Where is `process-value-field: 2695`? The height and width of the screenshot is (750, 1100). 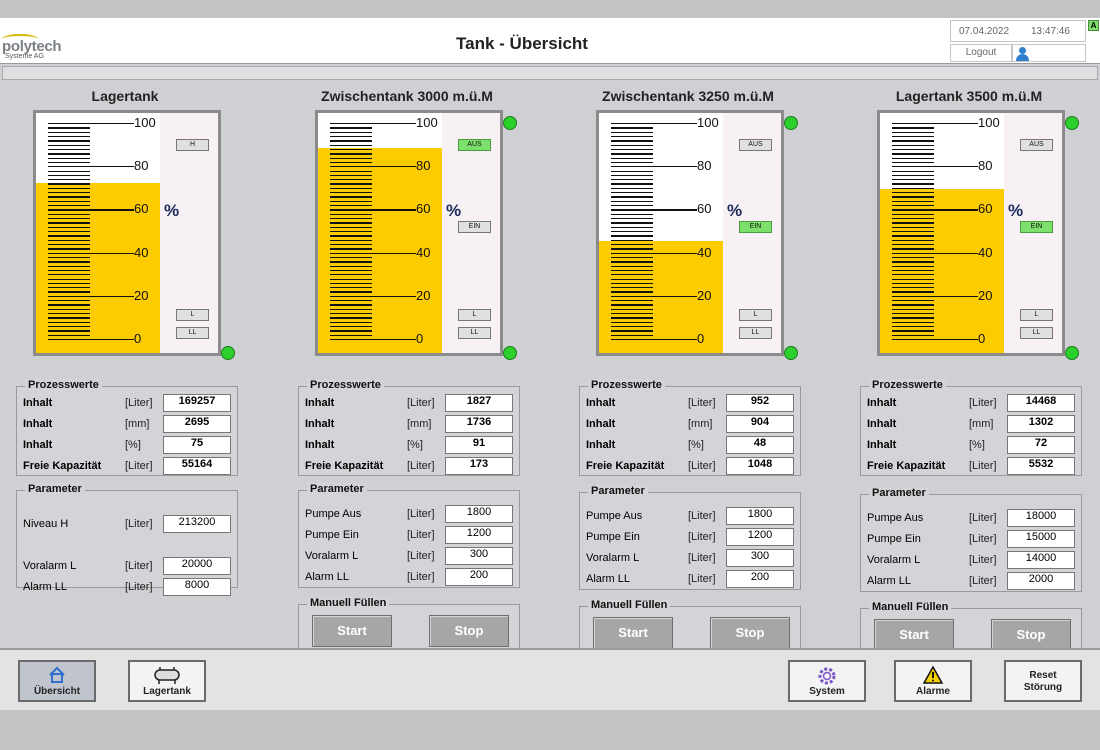 process-value-field: 2695 is located at coordinates (197, 424).